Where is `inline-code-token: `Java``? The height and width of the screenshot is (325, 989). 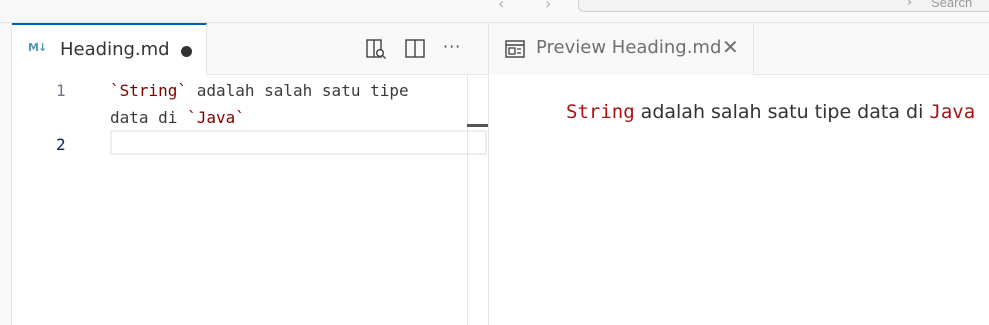
inline-code-token: `Java` is located at coordinates (216, 117).